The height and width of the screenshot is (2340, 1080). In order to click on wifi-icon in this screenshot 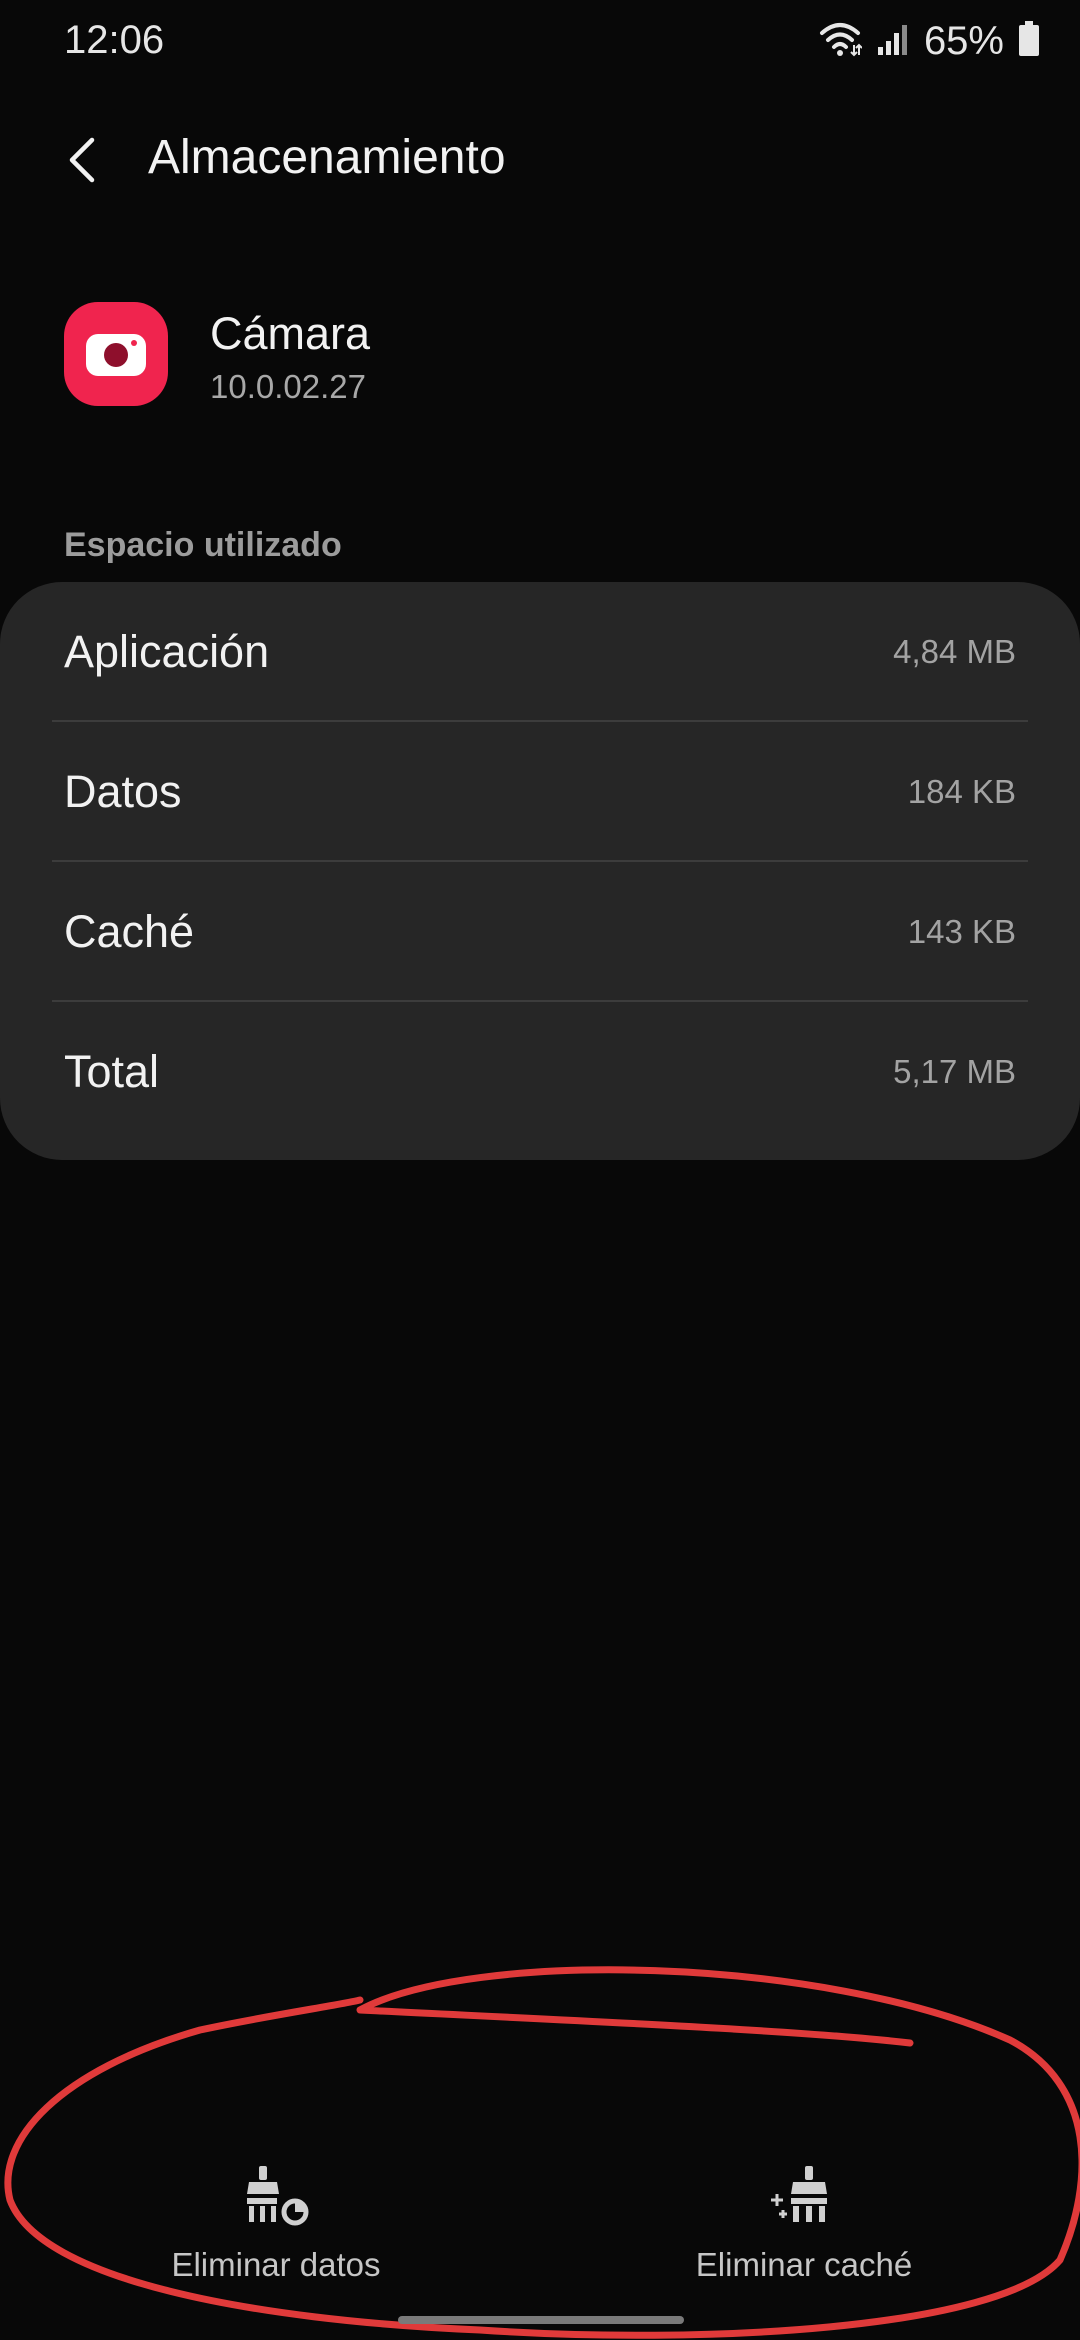, I will do `click(840, 41)`.